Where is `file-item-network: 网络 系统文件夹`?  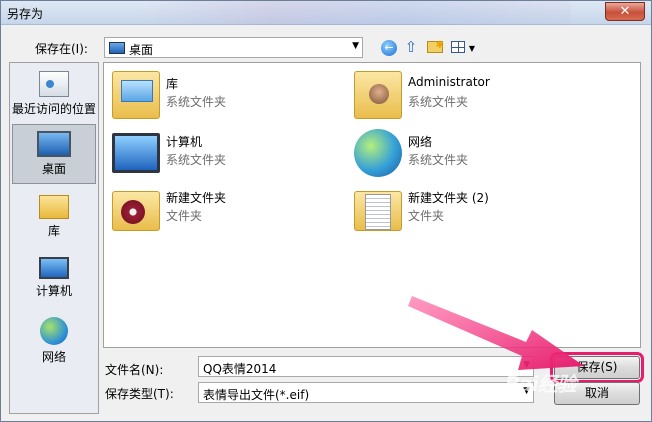
file-item-network: 网络 系统文件夹 is located at coordinates (465, 154).